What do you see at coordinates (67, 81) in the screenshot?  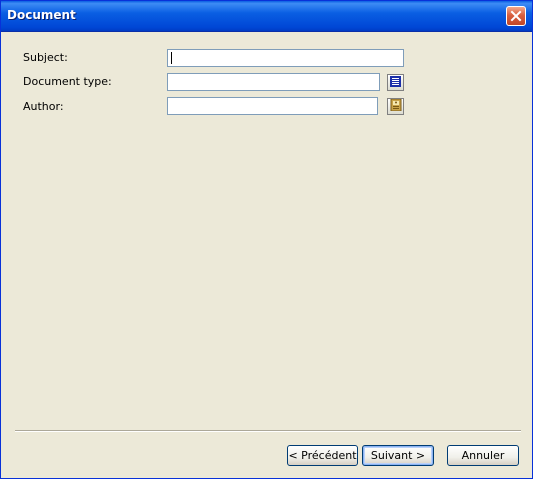 I see `document-type-label: Document type:` at bounding box center [67, 81].